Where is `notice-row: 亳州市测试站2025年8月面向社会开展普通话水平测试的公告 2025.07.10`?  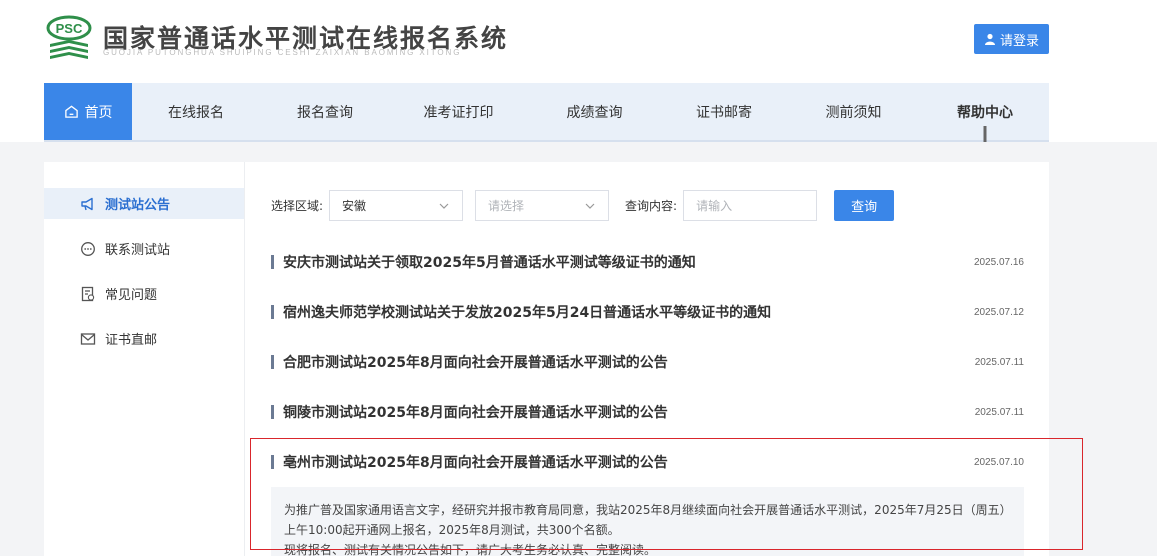
notice-row: 亳州市测试站2025年8月面向社会开展普通话水平测试的公告 2025.07.10 is located at coordinates (647, 462).